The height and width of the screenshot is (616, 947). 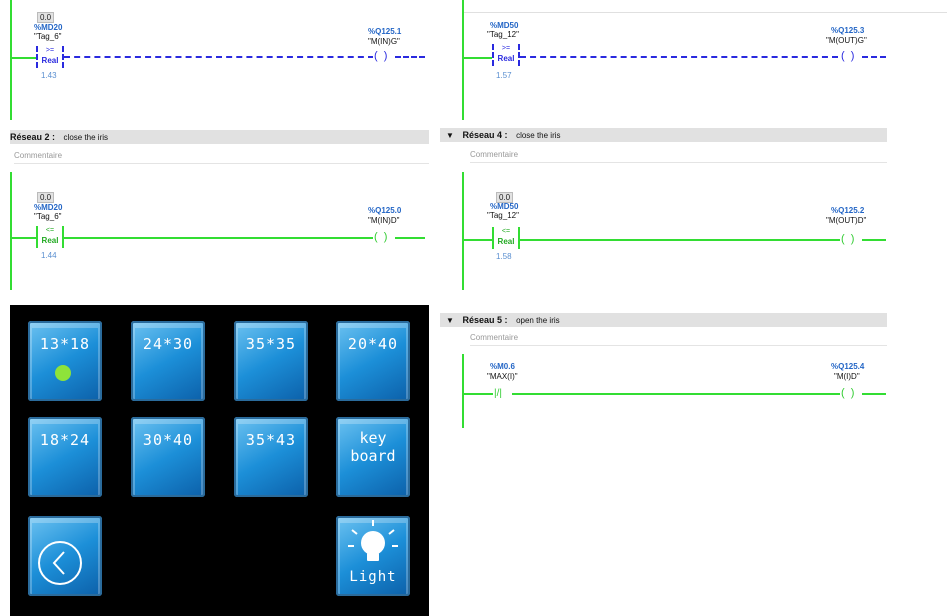 I want to click on button-label: 30*40, so click(x=168, y=440).